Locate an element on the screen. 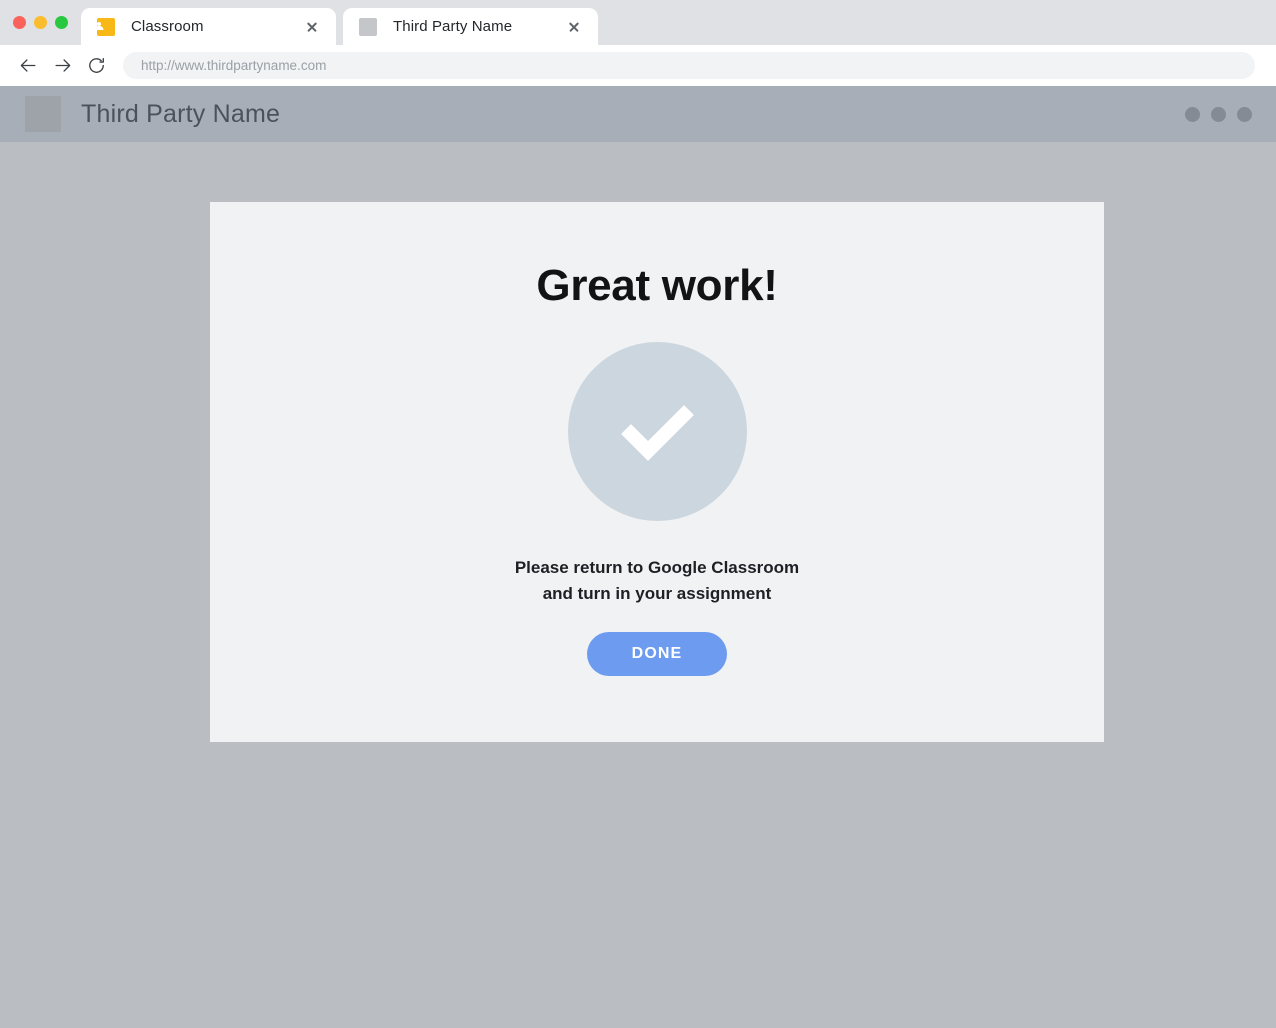 The width and height of the screenshot is (1276, 1028). success-badge is located at coordinates (657, 431).